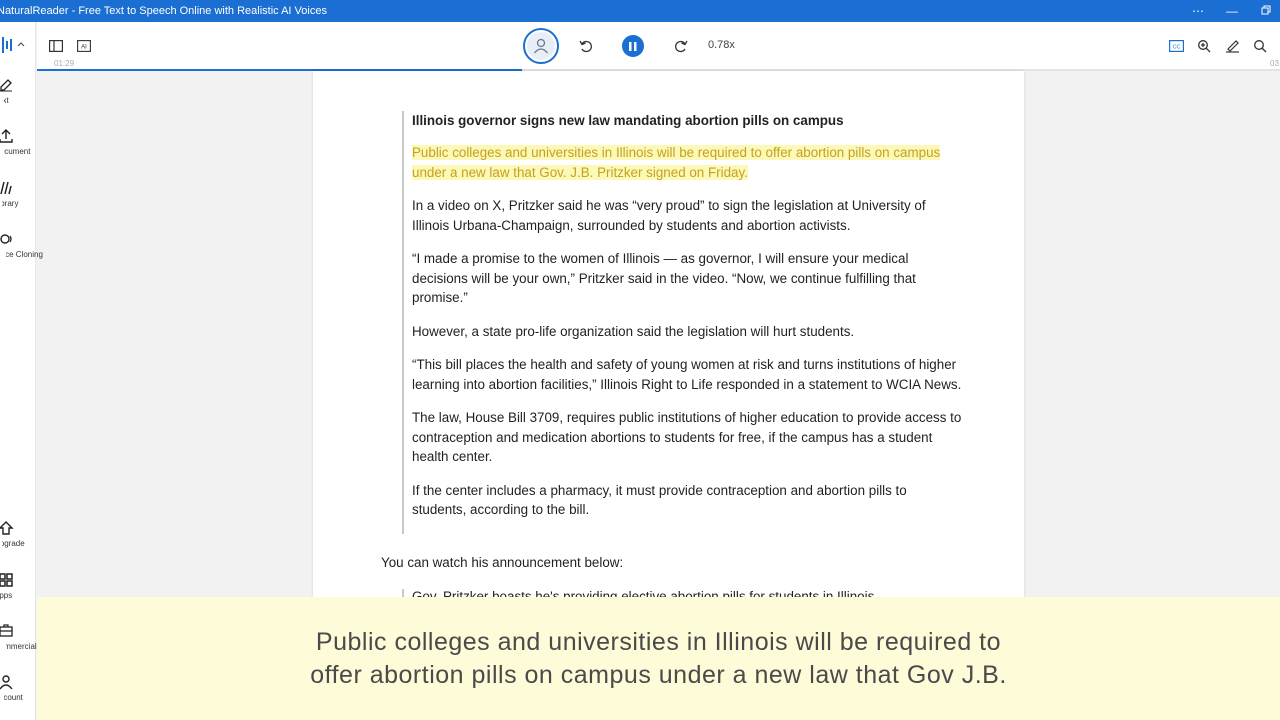  Describe the element at coordinates (6, 630) in the screenshot. I see `commercial-icon` at that location.